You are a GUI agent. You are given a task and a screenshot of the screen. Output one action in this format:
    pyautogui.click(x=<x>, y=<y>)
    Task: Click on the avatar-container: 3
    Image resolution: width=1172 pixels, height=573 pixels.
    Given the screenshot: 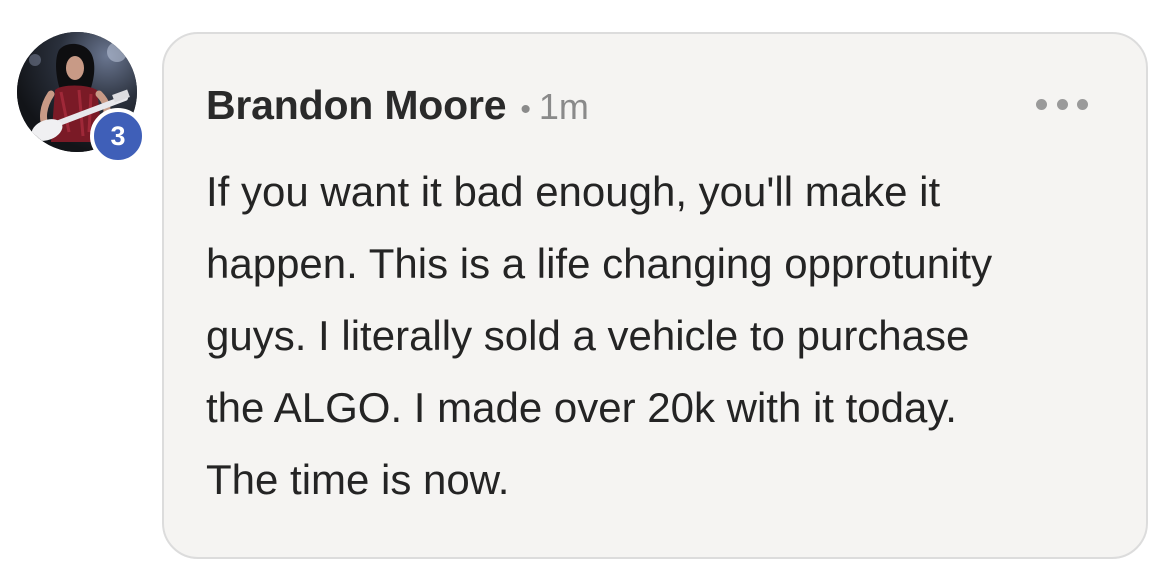 What is the action you would take?
    pyautogui.click(x=81, y=98)
    